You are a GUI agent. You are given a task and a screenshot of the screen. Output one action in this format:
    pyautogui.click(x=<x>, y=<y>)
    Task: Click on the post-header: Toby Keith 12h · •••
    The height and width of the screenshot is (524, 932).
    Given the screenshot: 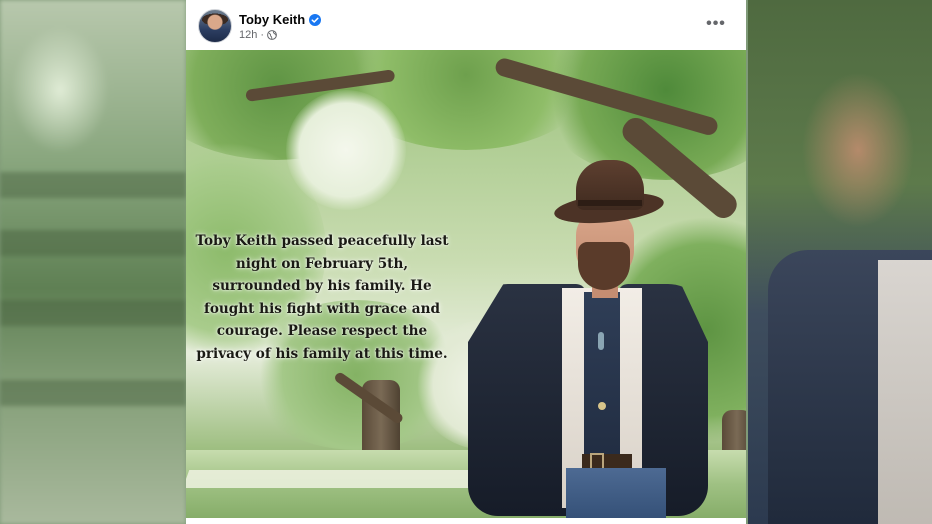 What is the action you would take?
    pyautogui.click(x=466, y=25)
    